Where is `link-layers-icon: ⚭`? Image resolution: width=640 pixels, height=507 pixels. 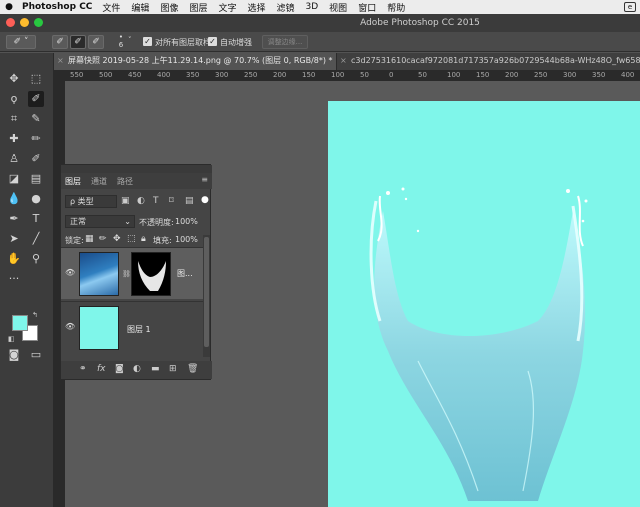 link-layers-icon: ⚭ is located at coordinates (83, 369).